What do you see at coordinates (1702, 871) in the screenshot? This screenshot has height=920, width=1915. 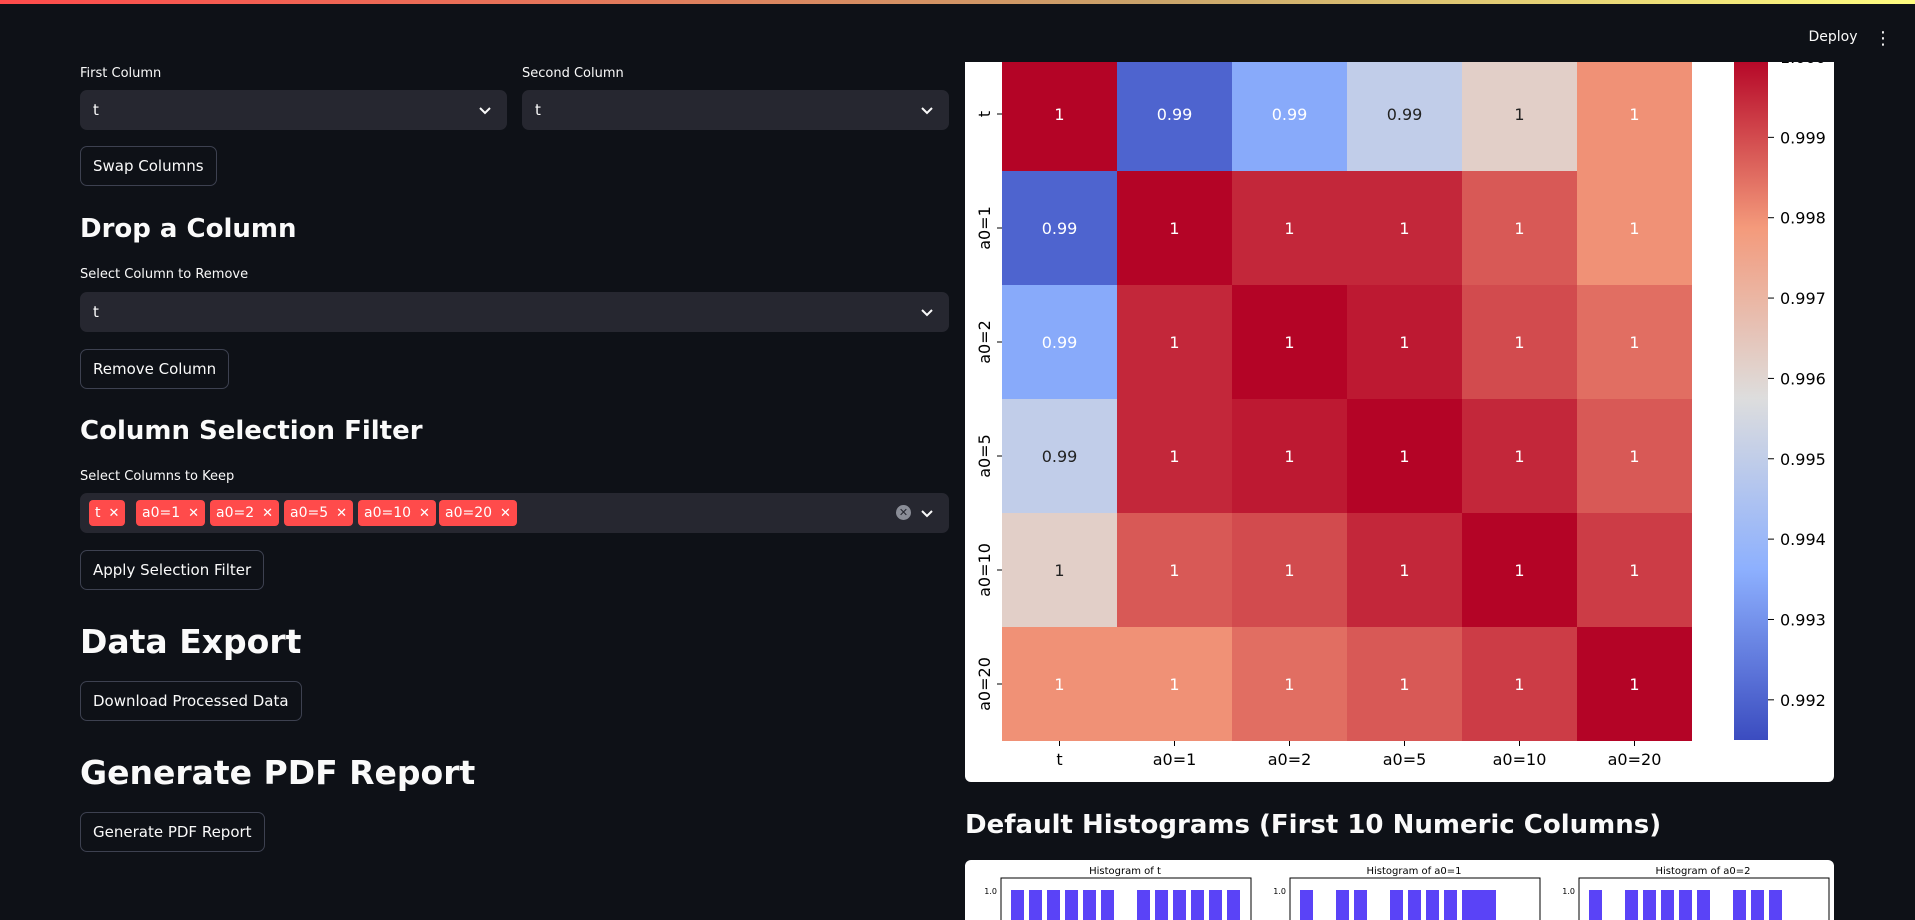 I see `histogram-title: Histogram of a0=2` at bounding box center [1702, 871].